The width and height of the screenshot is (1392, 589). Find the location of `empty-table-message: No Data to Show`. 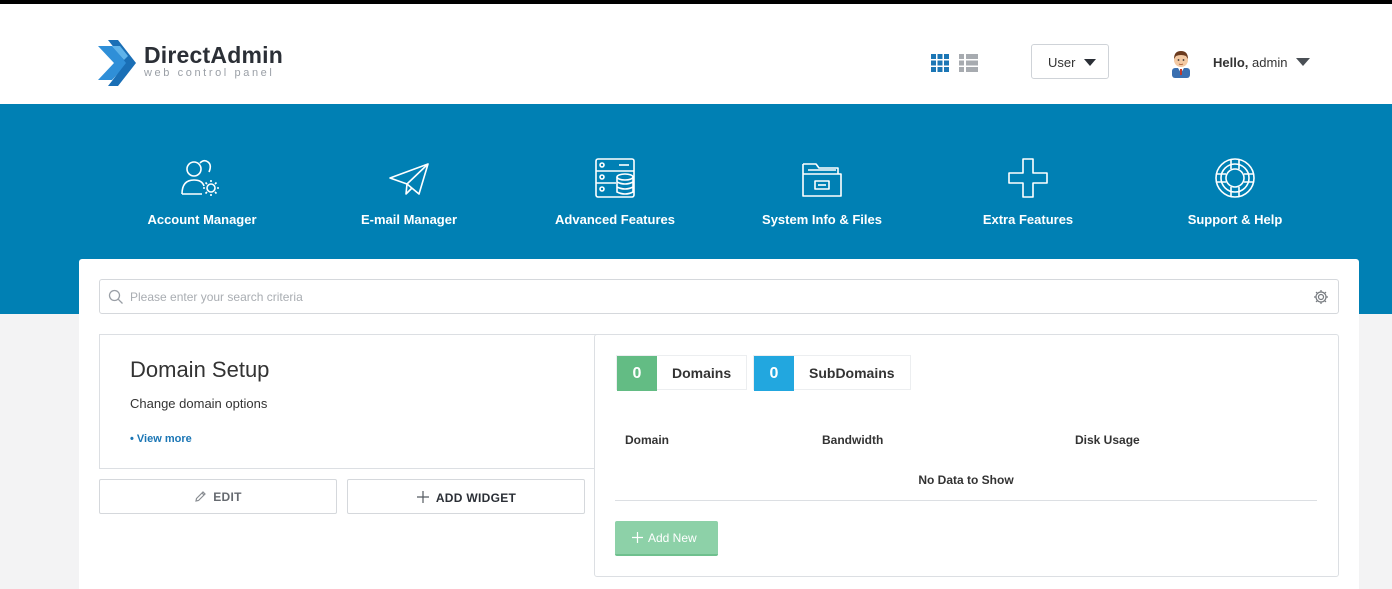

empty-table-message: No Data to Show is located at coordinates (966, 480).